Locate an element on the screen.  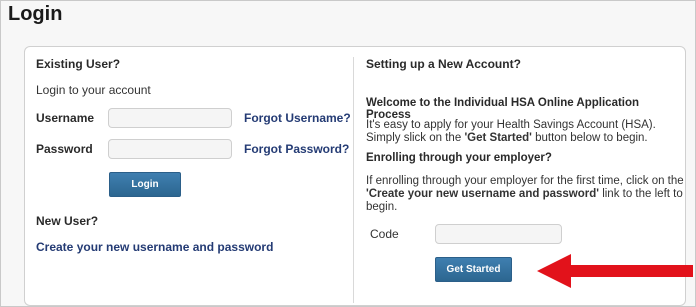
hsa-intro-line2-post: button below to begin. is located at coordinates (589, 138).